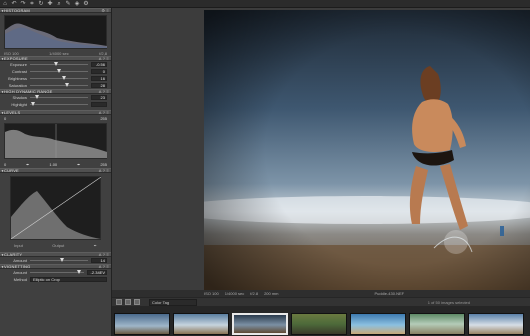  Describe the element at coordinates (59, 104) in the screenshot. I see `highlight-slider` at that location.